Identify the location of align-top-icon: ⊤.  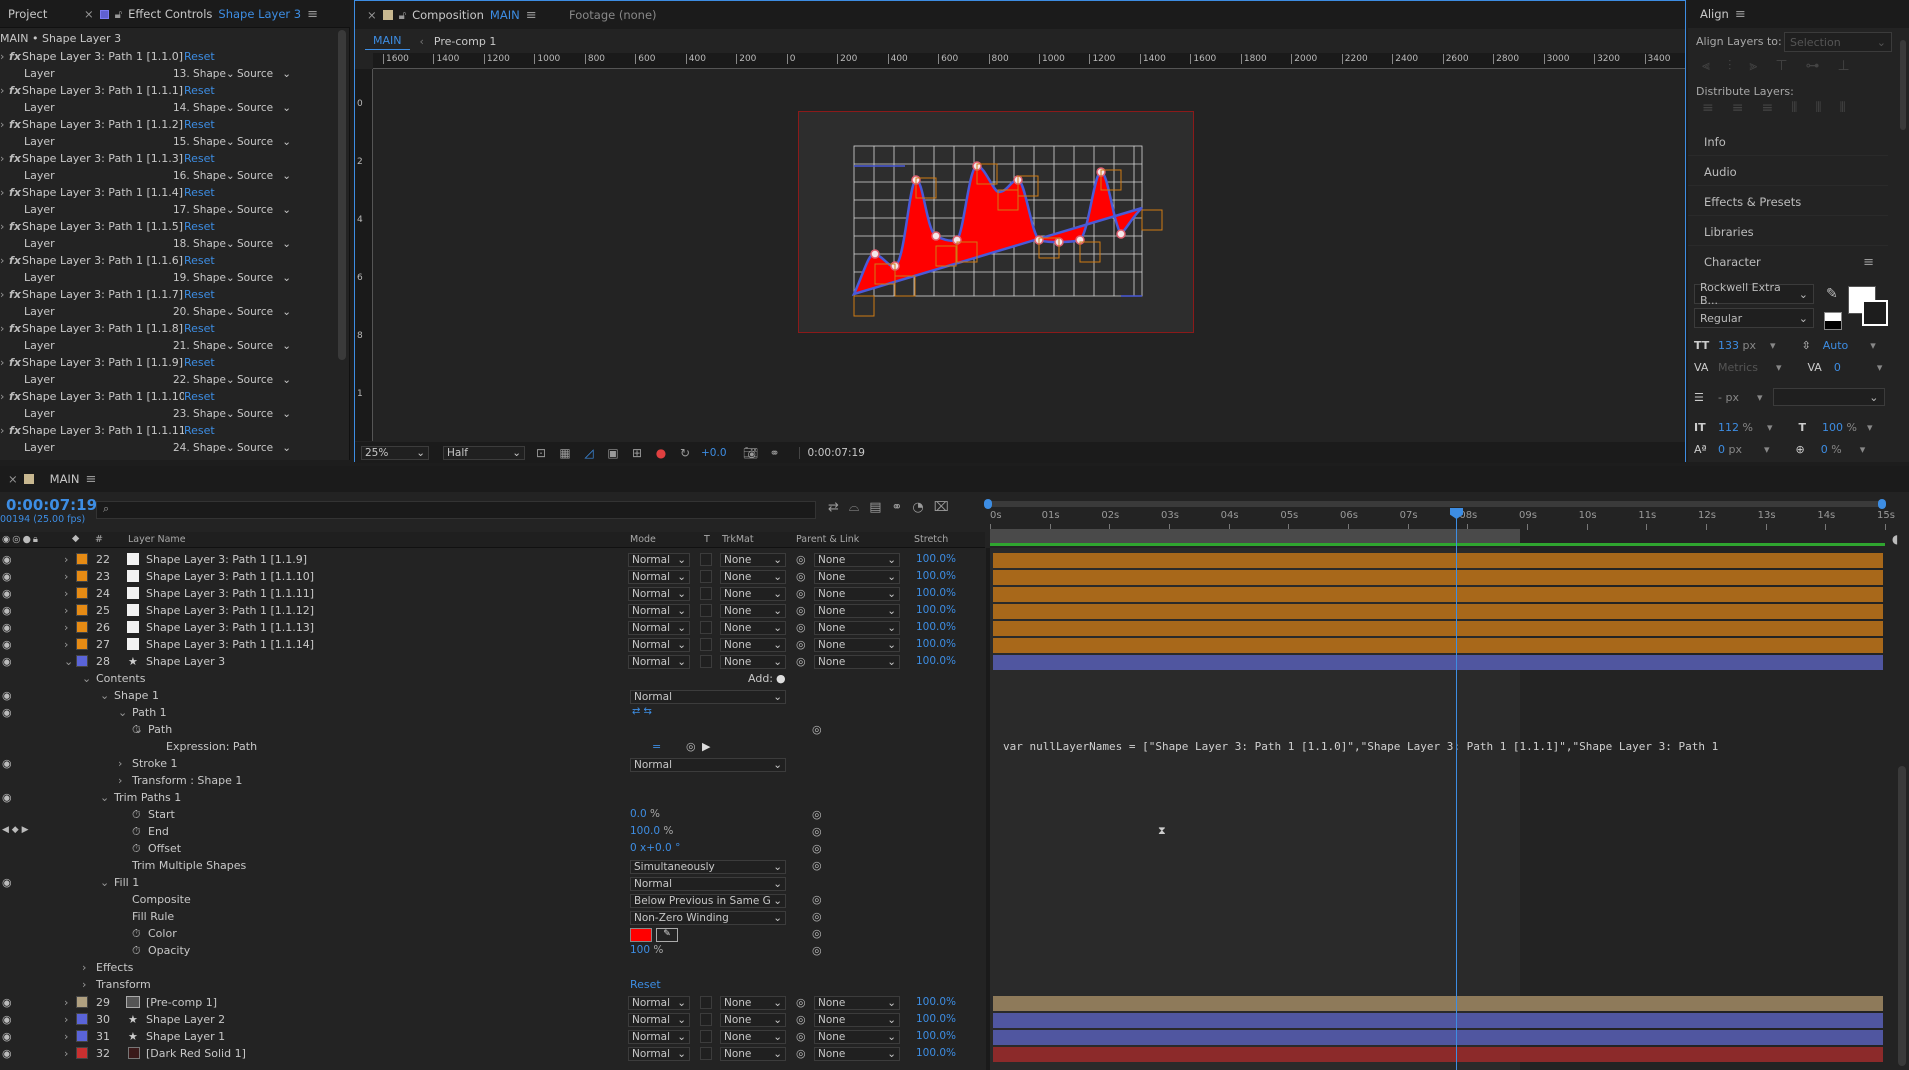
(1781, 66).